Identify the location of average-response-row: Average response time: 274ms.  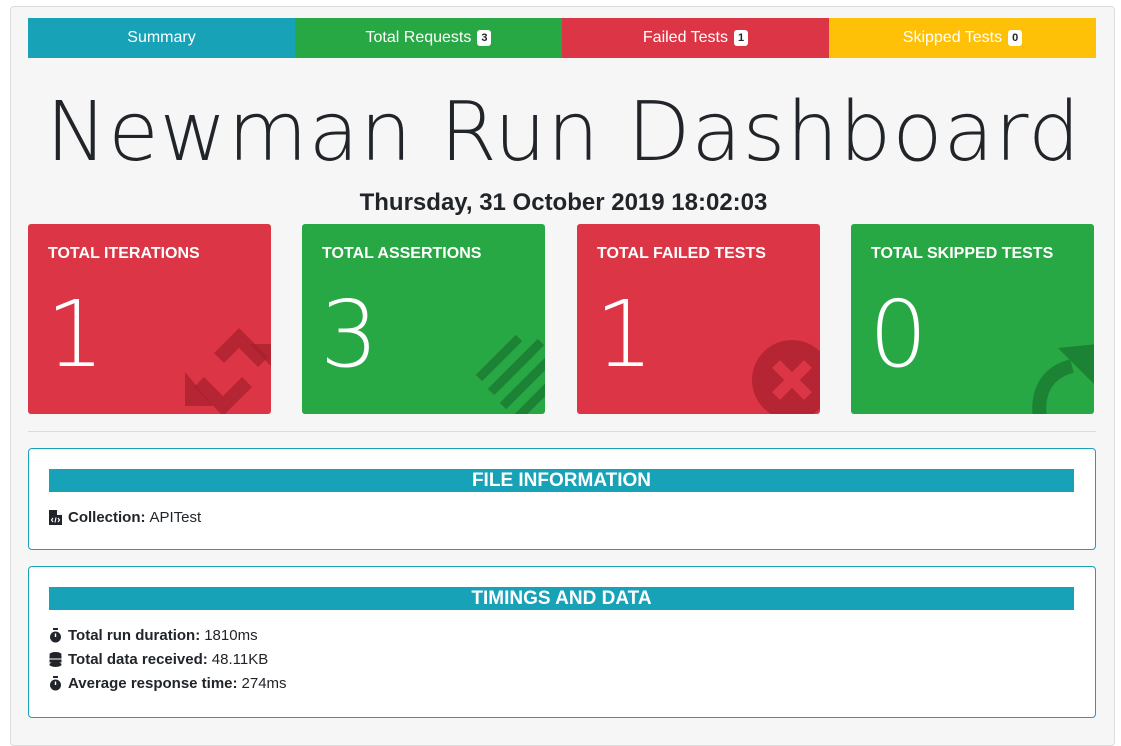
(168, 683).